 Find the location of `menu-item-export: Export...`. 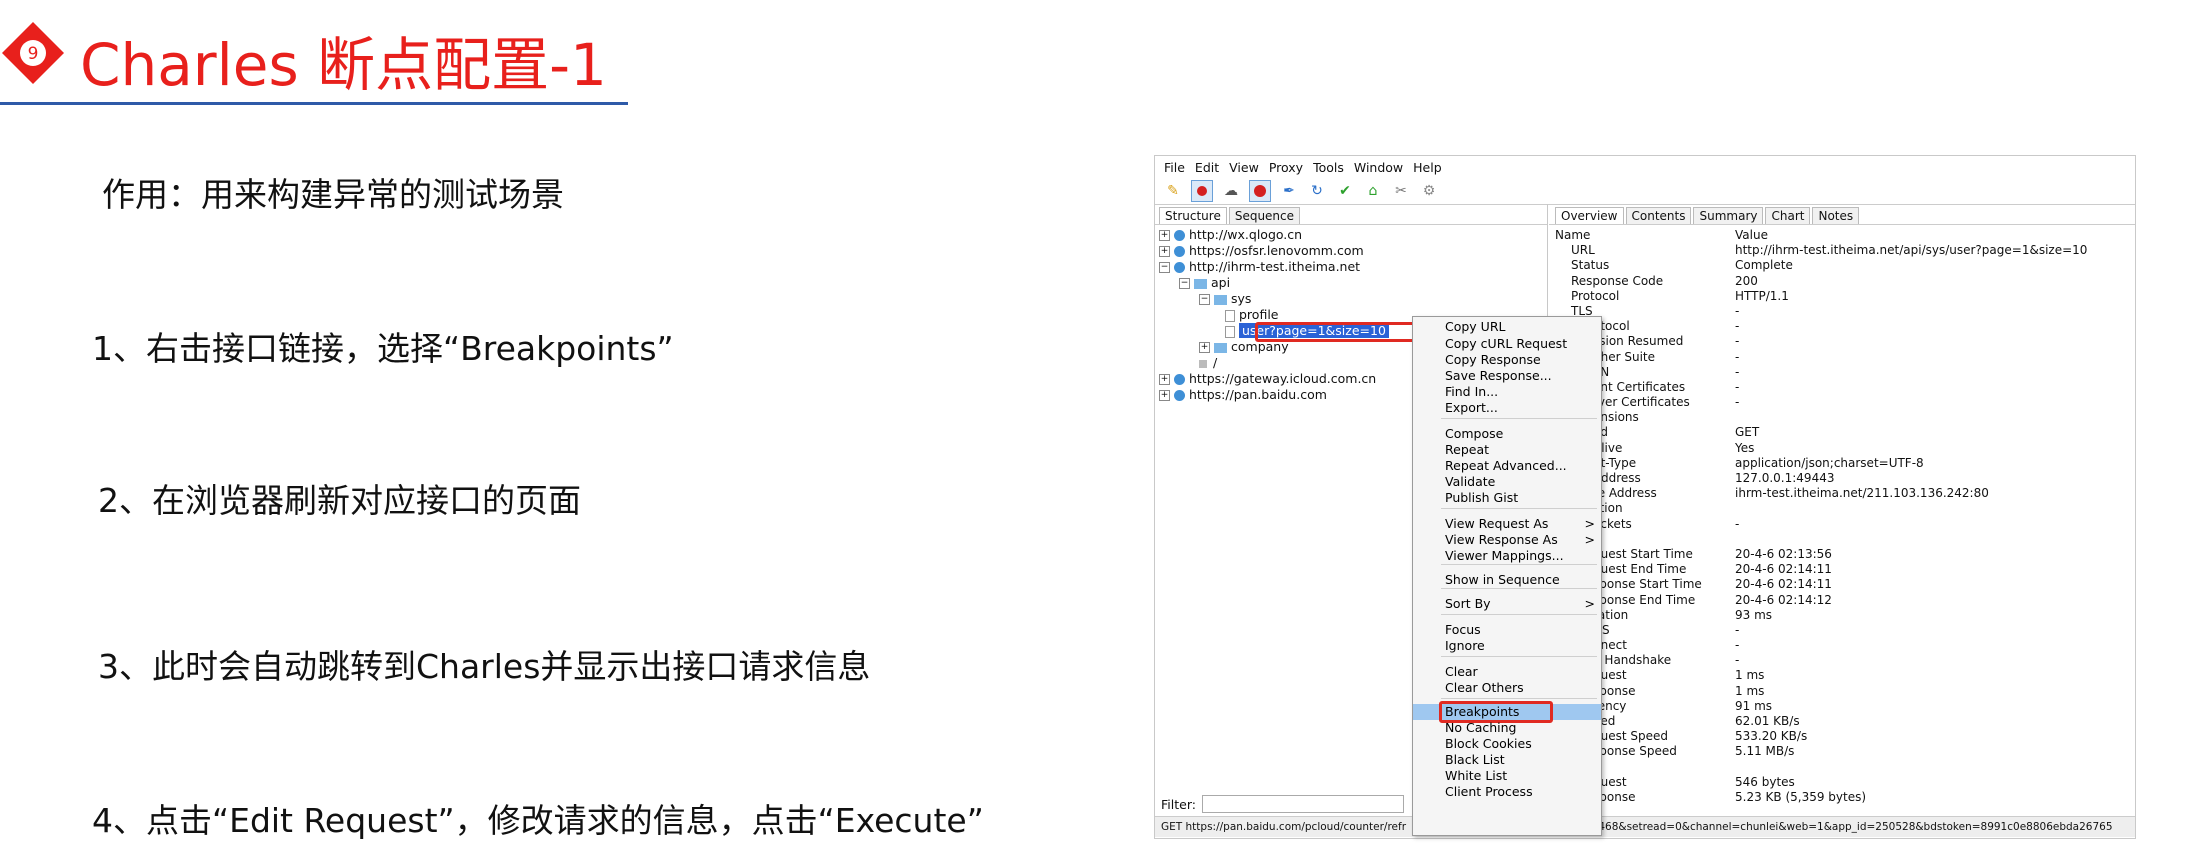

menu-item-export: Export... is located at coordinates (1507, 408).